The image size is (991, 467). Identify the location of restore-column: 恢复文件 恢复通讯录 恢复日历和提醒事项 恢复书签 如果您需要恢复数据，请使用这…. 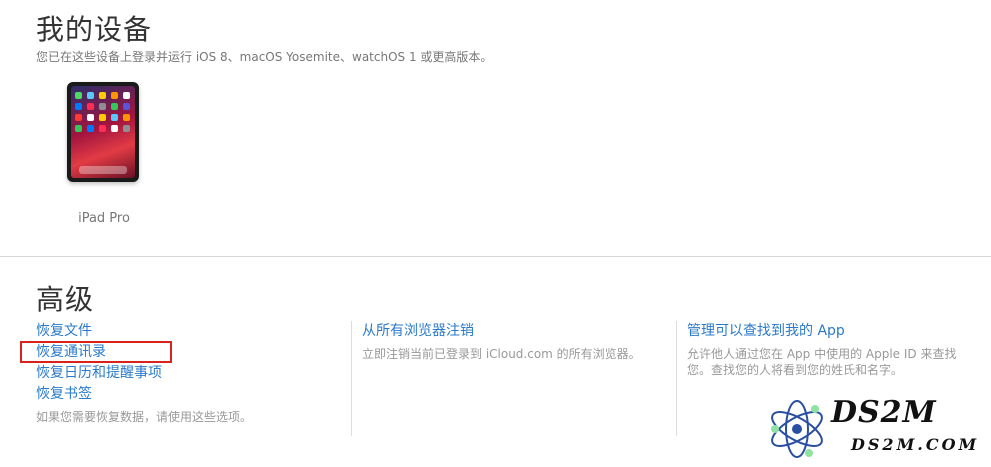
(186, 373).